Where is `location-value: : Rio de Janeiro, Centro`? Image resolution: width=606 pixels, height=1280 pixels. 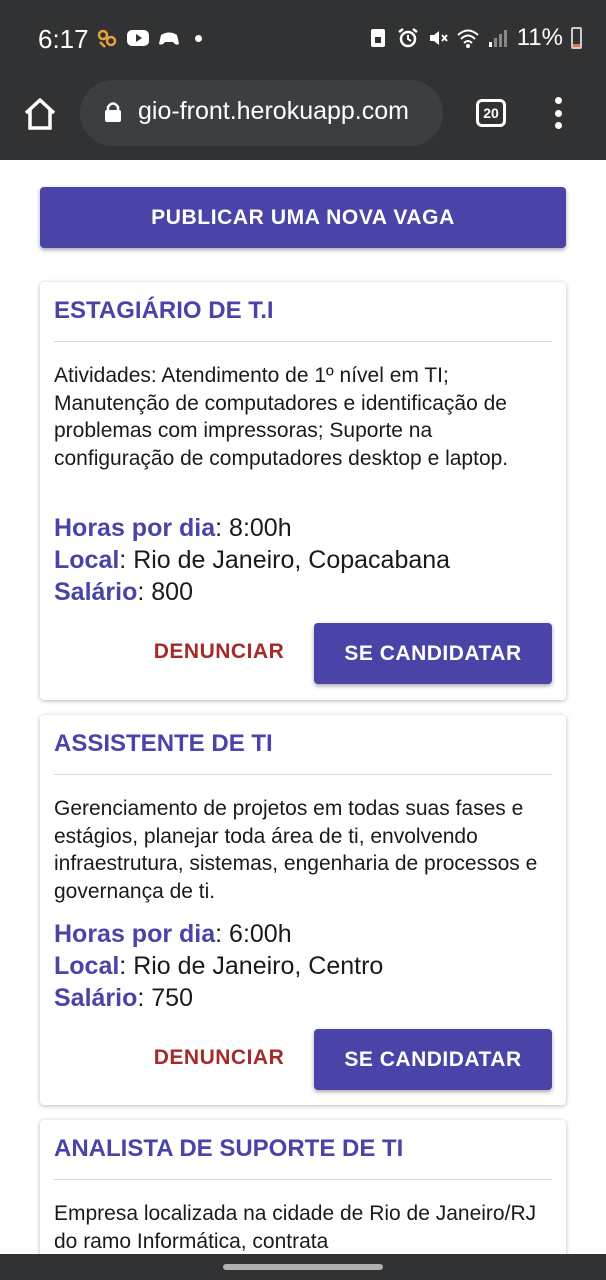 location-value: : Rio de Janeiro, Centro is located at coordinates (251, 966).